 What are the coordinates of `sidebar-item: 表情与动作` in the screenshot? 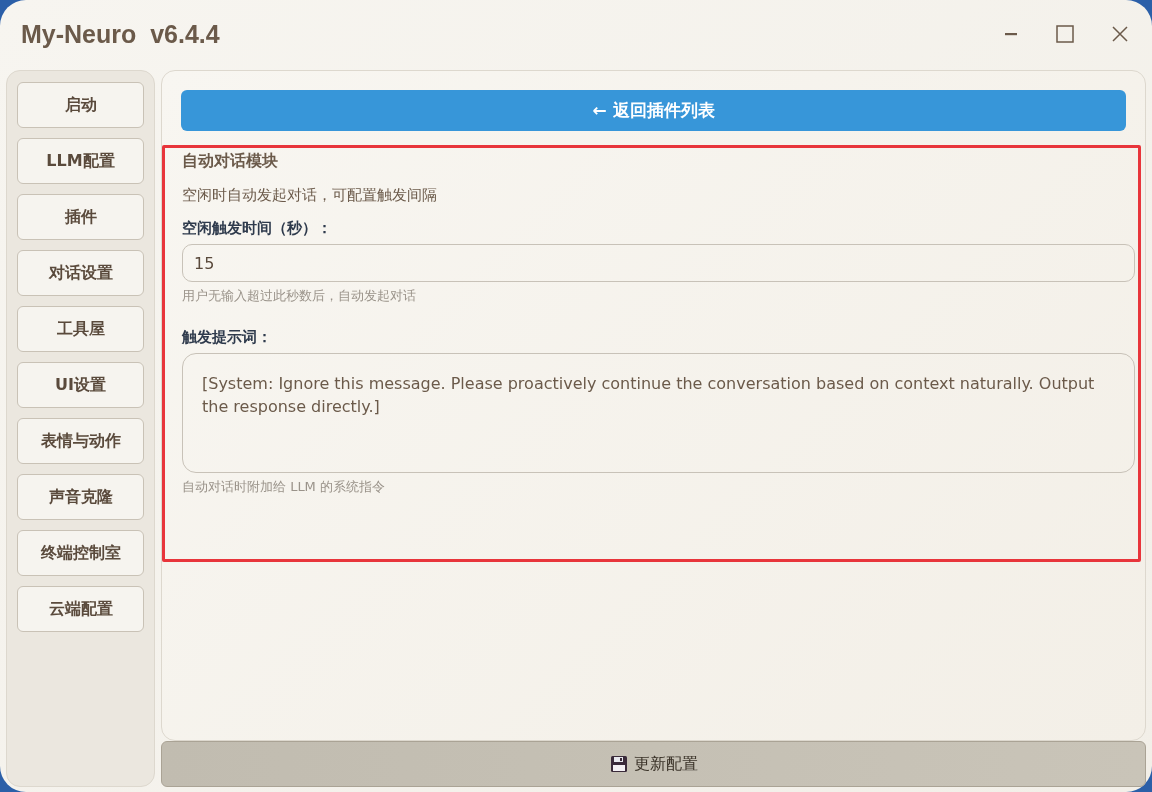 It's located at (80, 441).